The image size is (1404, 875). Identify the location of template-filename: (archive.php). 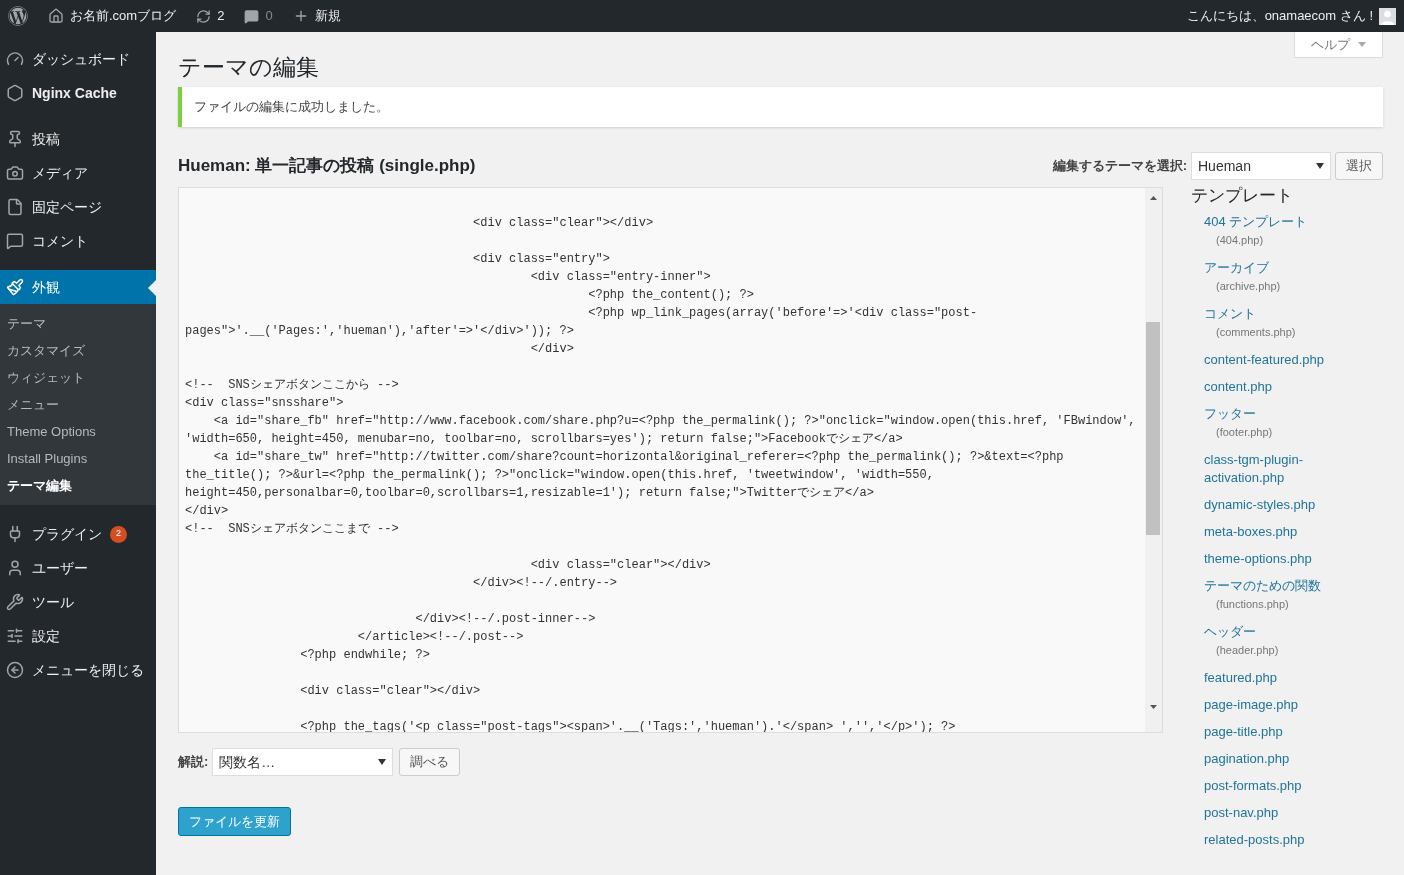
(1248, 286).